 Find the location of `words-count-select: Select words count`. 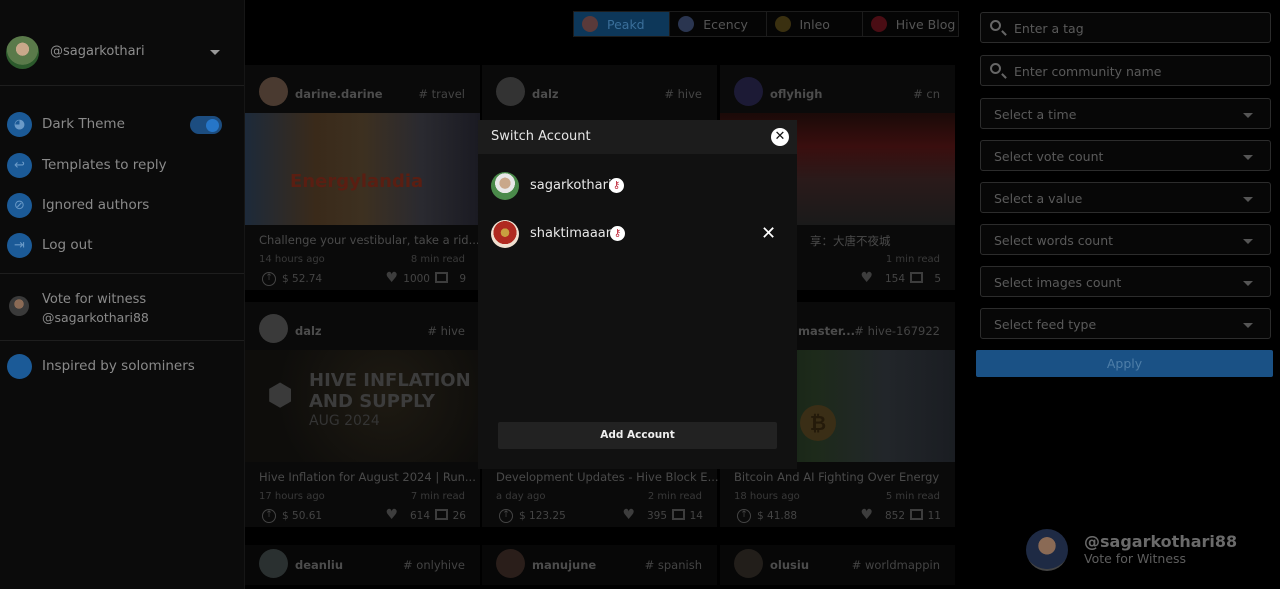

words-count-select: Select words count is located at coordinates (1125, 239).